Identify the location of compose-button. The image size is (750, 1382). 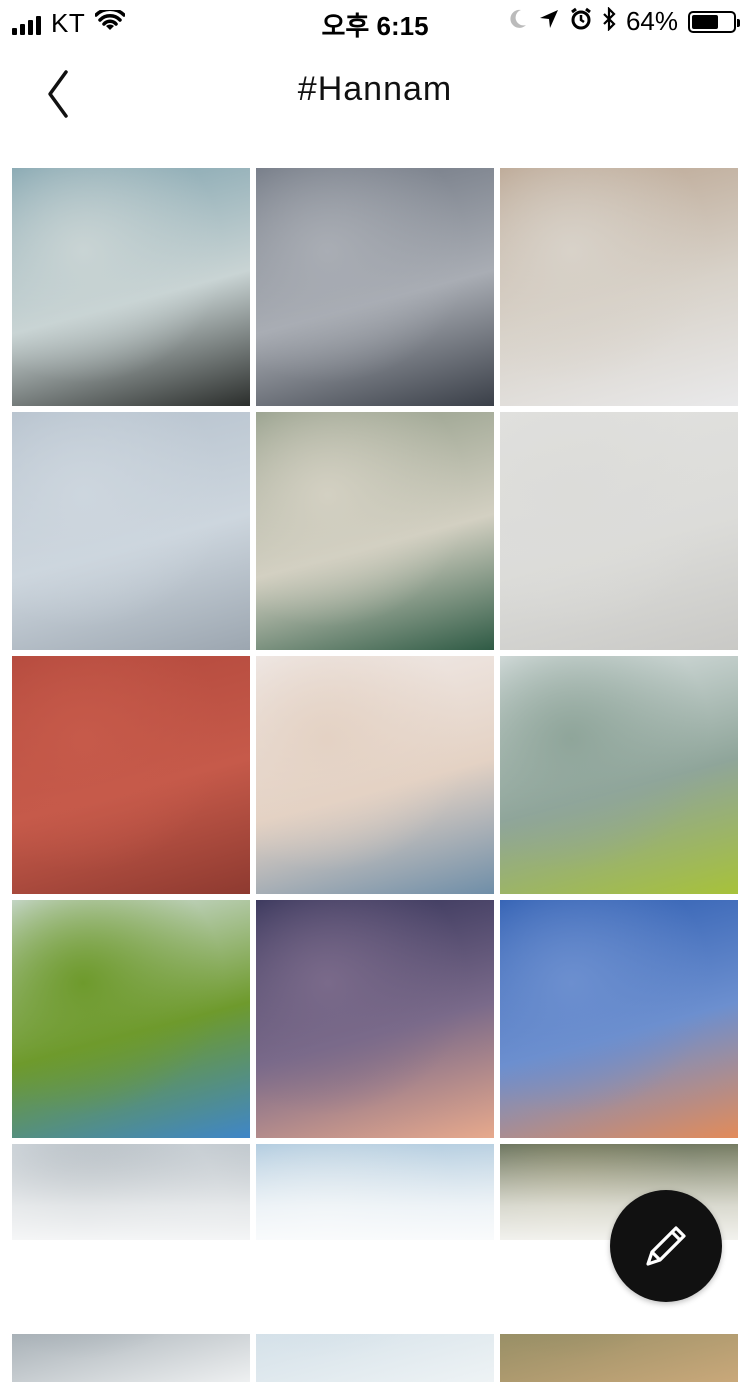
(666, 1246).